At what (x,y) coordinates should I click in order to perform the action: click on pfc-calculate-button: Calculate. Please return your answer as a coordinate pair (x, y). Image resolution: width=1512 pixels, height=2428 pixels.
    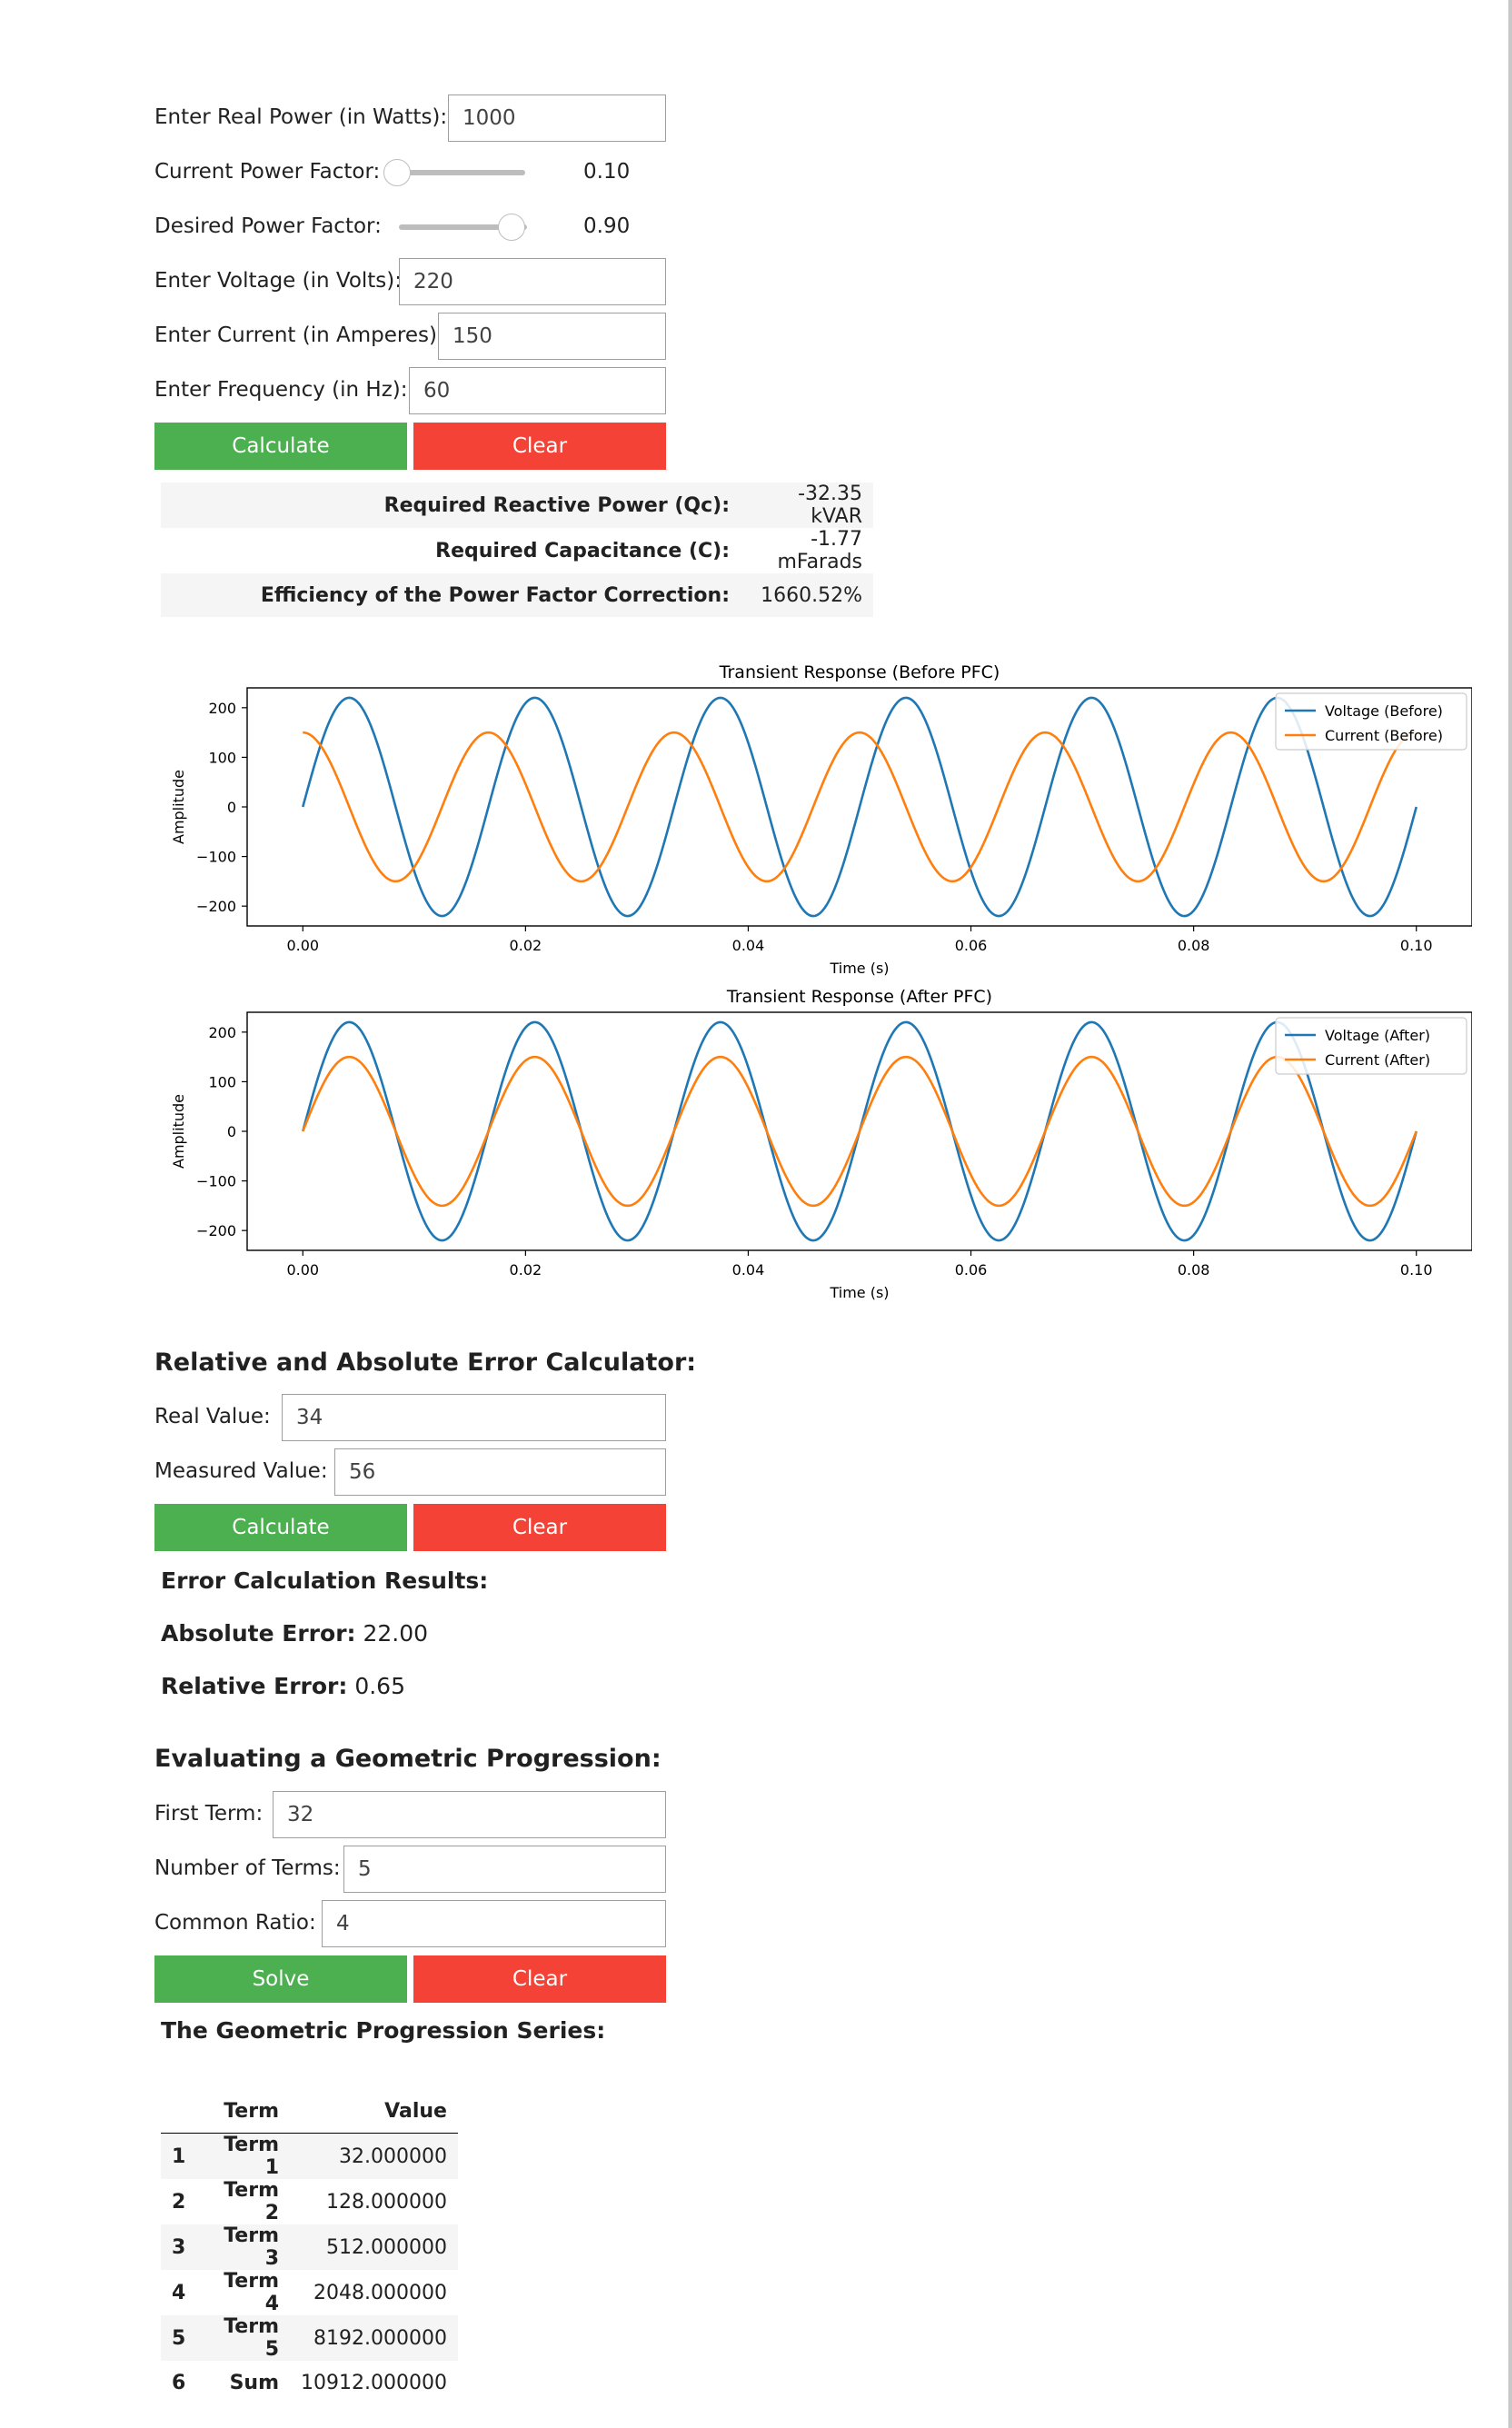
    Looking at the image, I should click on (280, 446).